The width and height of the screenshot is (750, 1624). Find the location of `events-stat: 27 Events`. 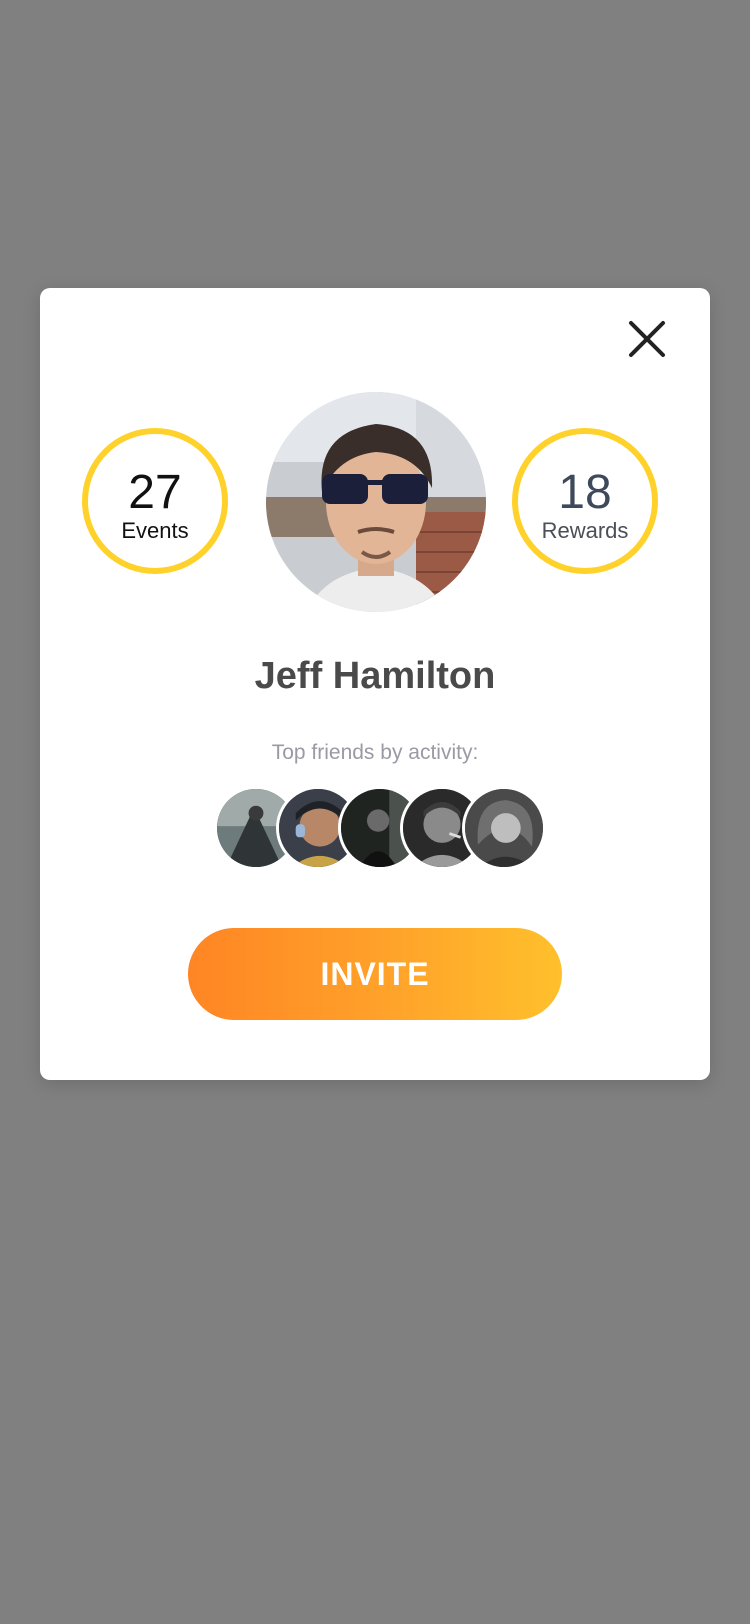

events-stat: 27 Events is located at coordinates (155, 501).